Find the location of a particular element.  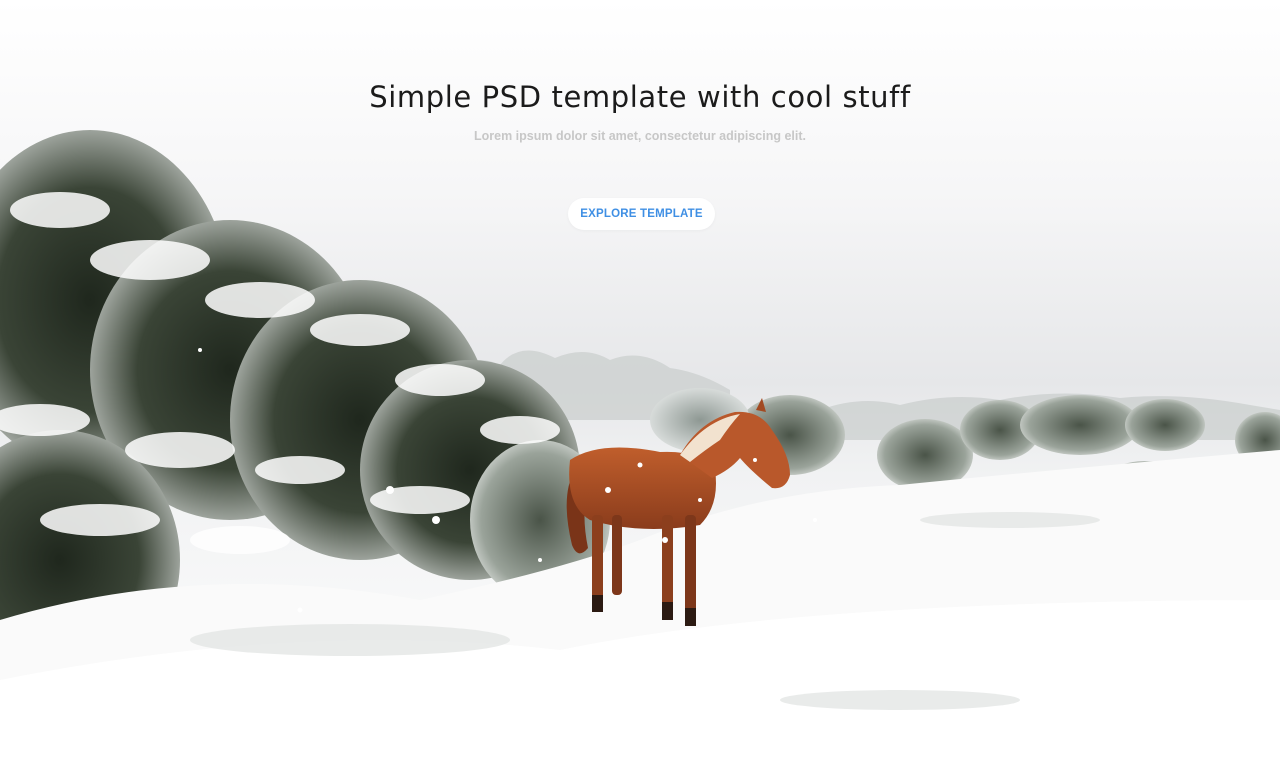

hero-title: Simple PSD template with cool stuff is located at coordinates (640, 97).